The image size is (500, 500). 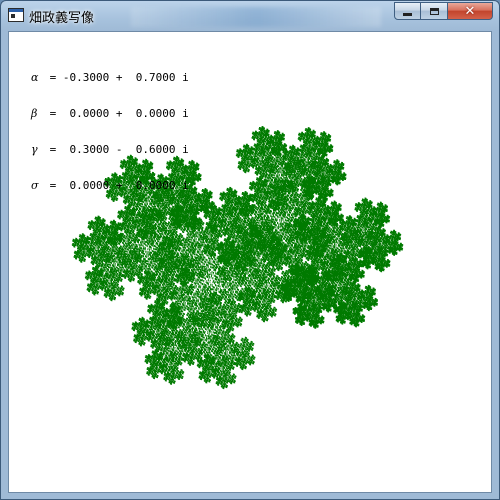 What do you see at coordinates (35, 77) in the screenshot?
I see `alpha-symbol: α` at bounding box center [35, 77].